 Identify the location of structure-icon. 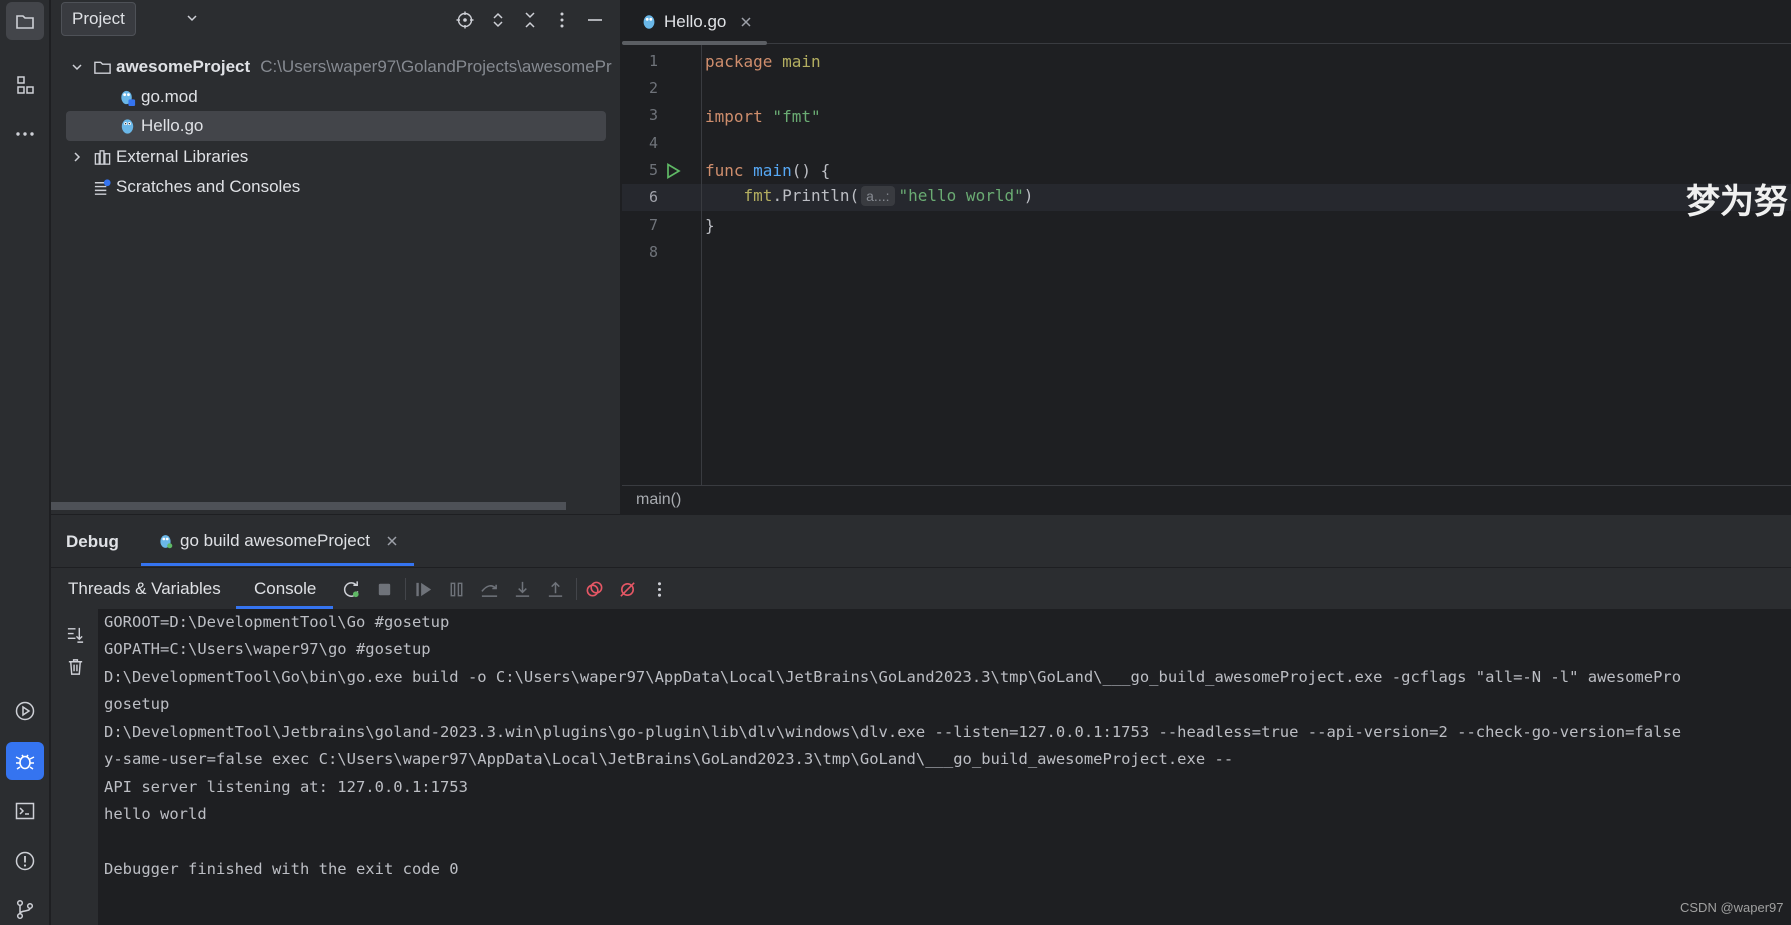
(25, 85).